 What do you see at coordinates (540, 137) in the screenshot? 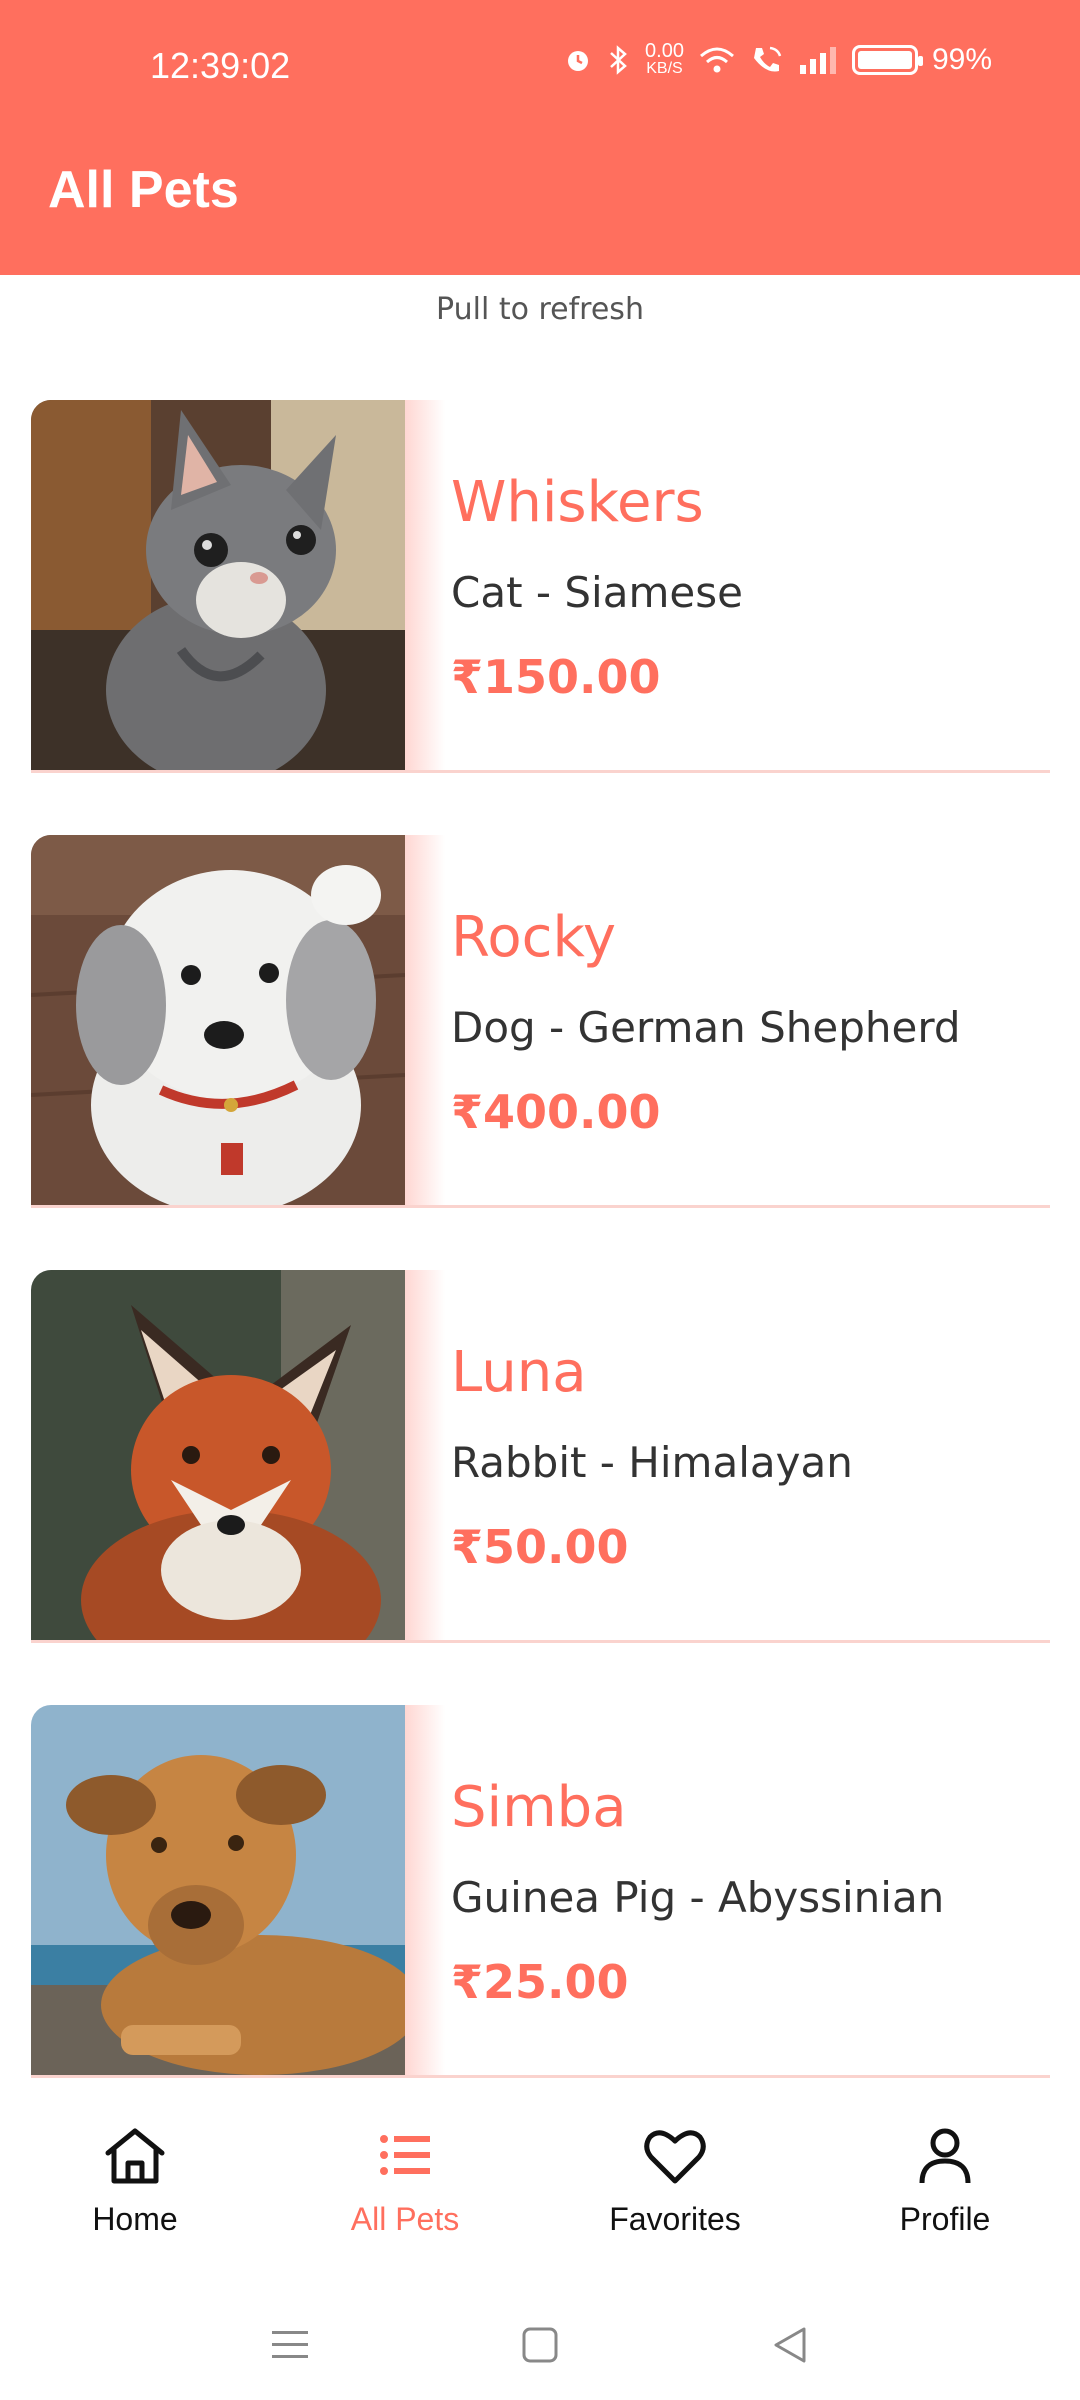
I see `app-header: 12:39:02 0.00 KB/S 99% All Pets` at bounding box center [540, 137].